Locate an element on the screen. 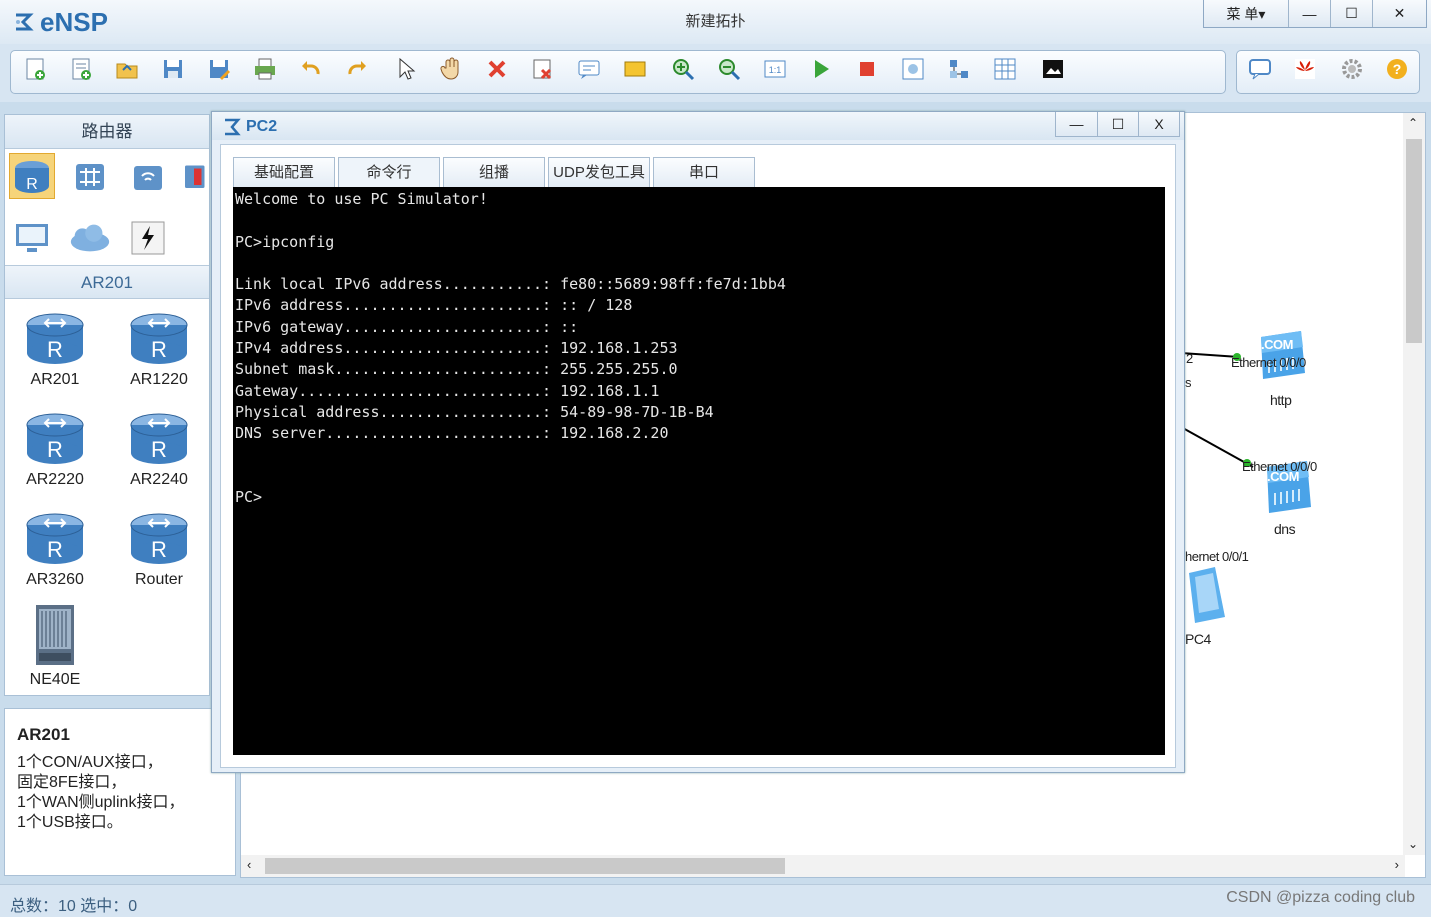  device-router: R Router is located at coordinates (159, 559).